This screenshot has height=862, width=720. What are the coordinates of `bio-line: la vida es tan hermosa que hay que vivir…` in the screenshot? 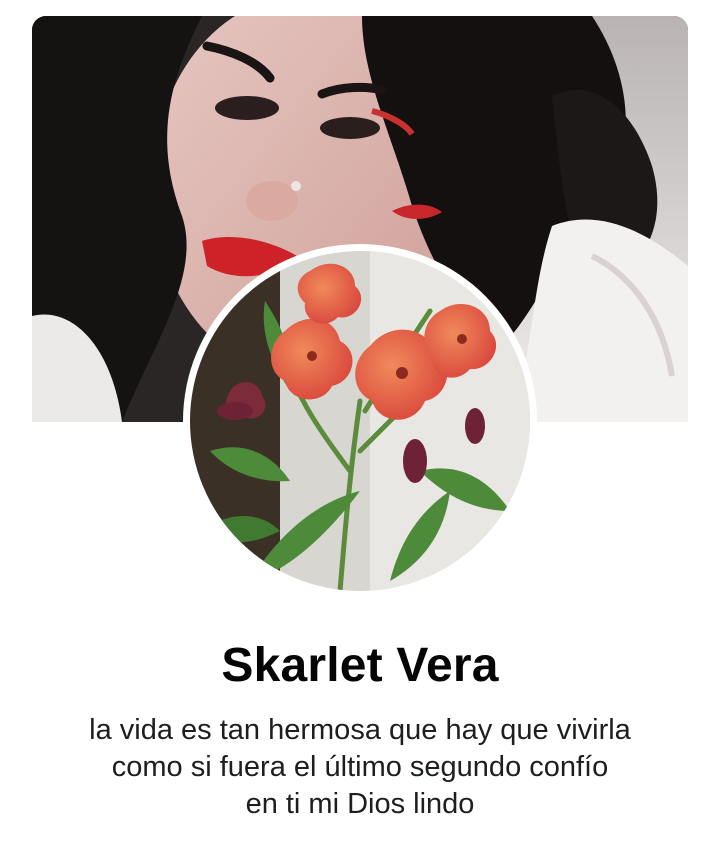 It's located at (360, 730).